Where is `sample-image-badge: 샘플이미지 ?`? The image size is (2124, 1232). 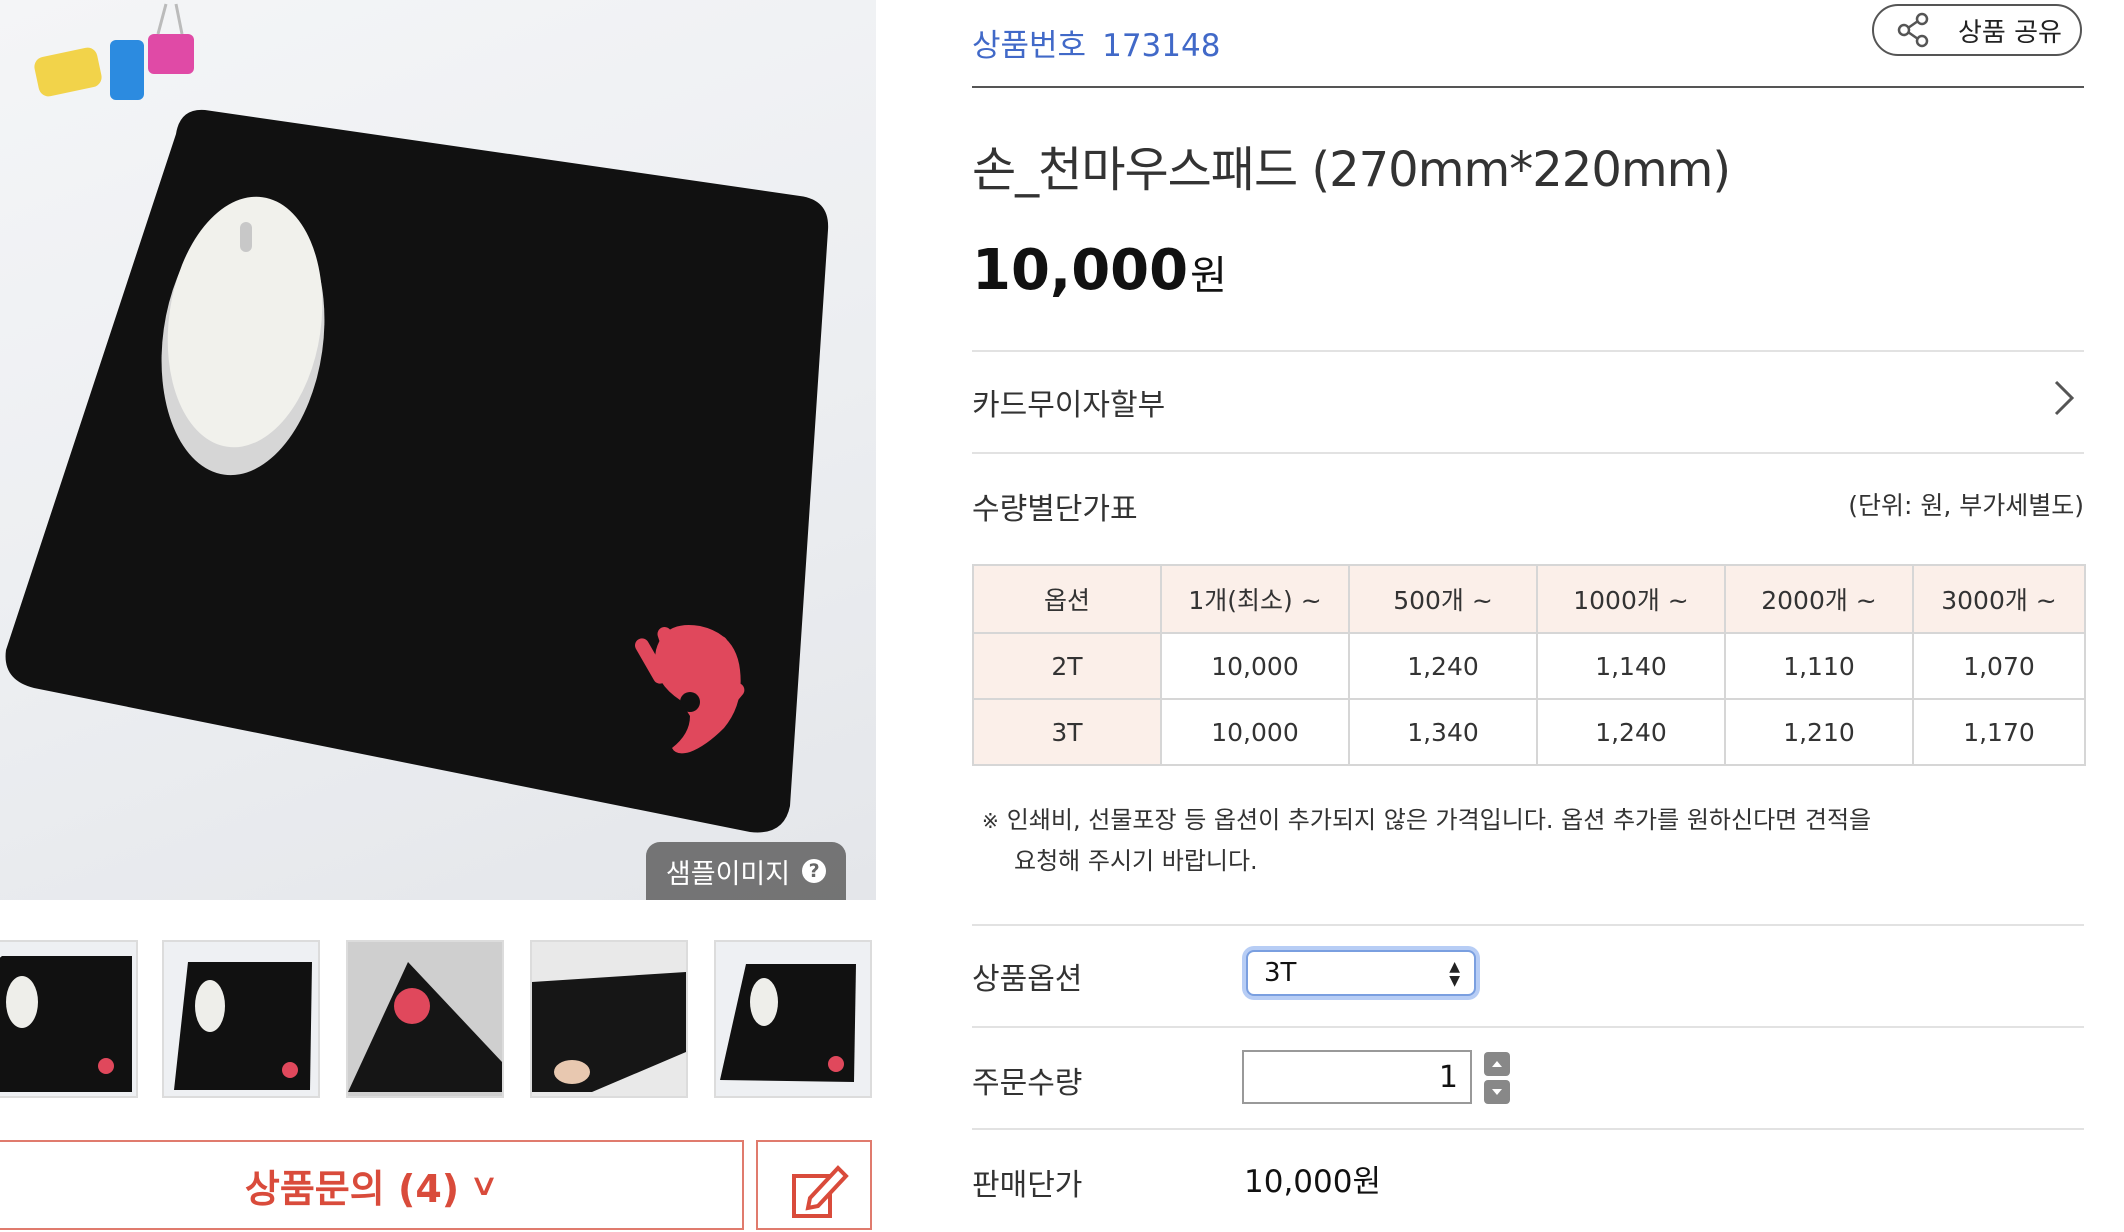 sample-image-badge: 샘플이미지 ? is located at coordinates (746, 871).